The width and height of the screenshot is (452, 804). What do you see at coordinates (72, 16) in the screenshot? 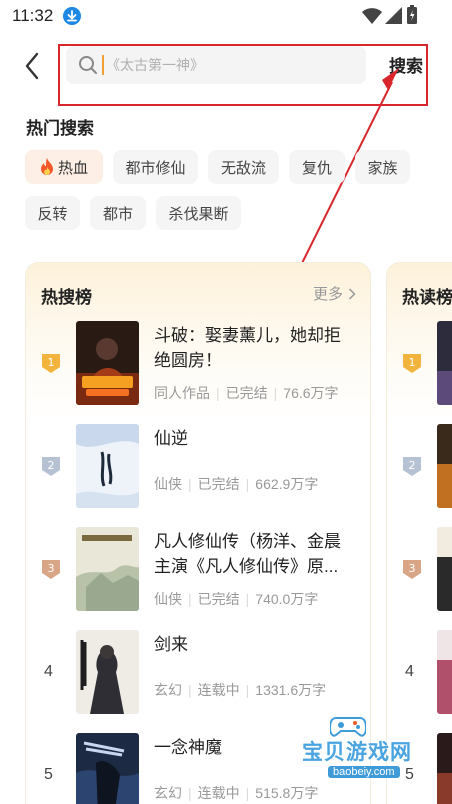
I see `download-icon` at bounding box center [72, 16].